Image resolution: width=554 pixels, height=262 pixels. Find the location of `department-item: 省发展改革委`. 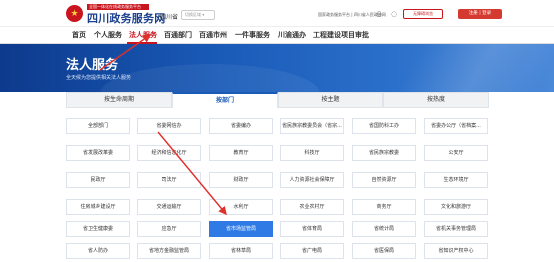

department-item: 省发展改革委 is located at coordinates (98, 153).